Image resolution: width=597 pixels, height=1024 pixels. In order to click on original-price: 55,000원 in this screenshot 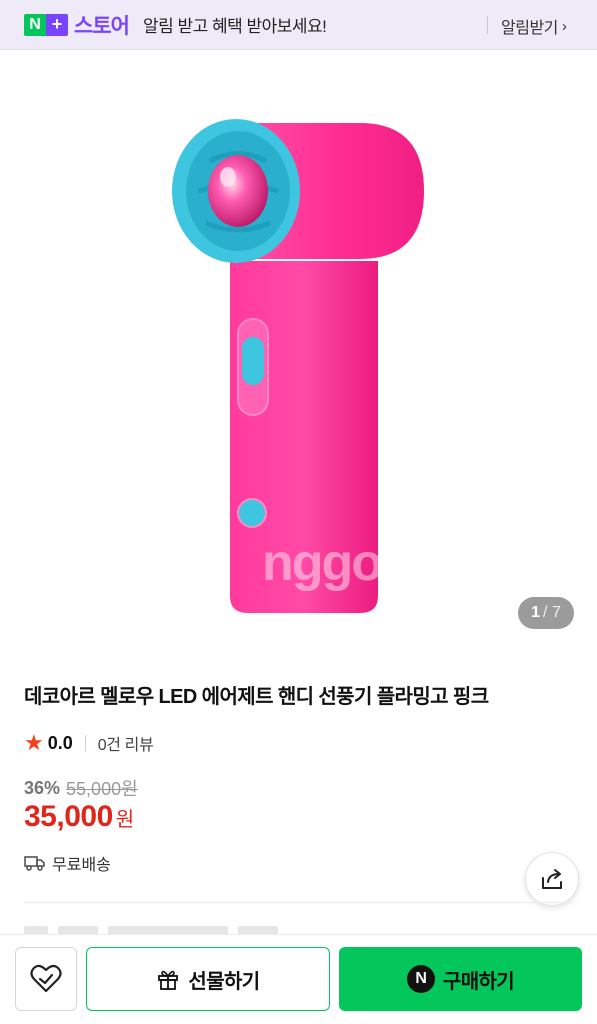, I will do `click(102, 789)`.